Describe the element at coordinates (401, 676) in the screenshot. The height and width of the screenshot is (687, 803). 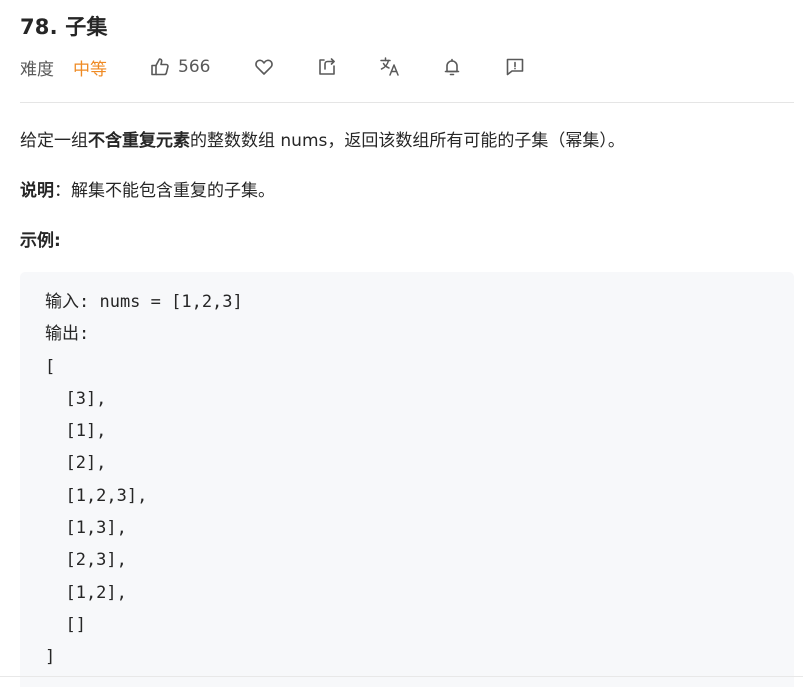
I see `bottom-border` at that location.